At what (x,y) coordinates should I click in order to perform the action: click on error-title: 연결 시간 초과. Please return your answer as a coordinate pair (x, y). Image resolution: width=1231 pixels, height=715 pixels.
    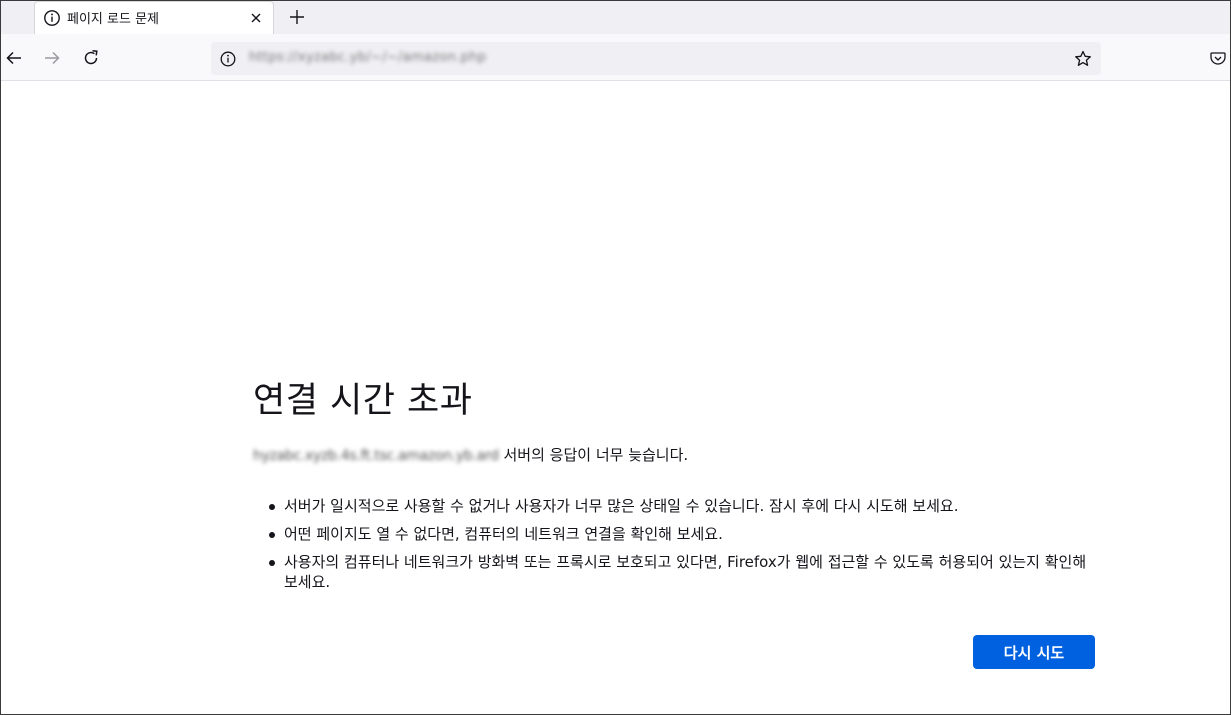
    Looking at the image, I should click on (363, 401).